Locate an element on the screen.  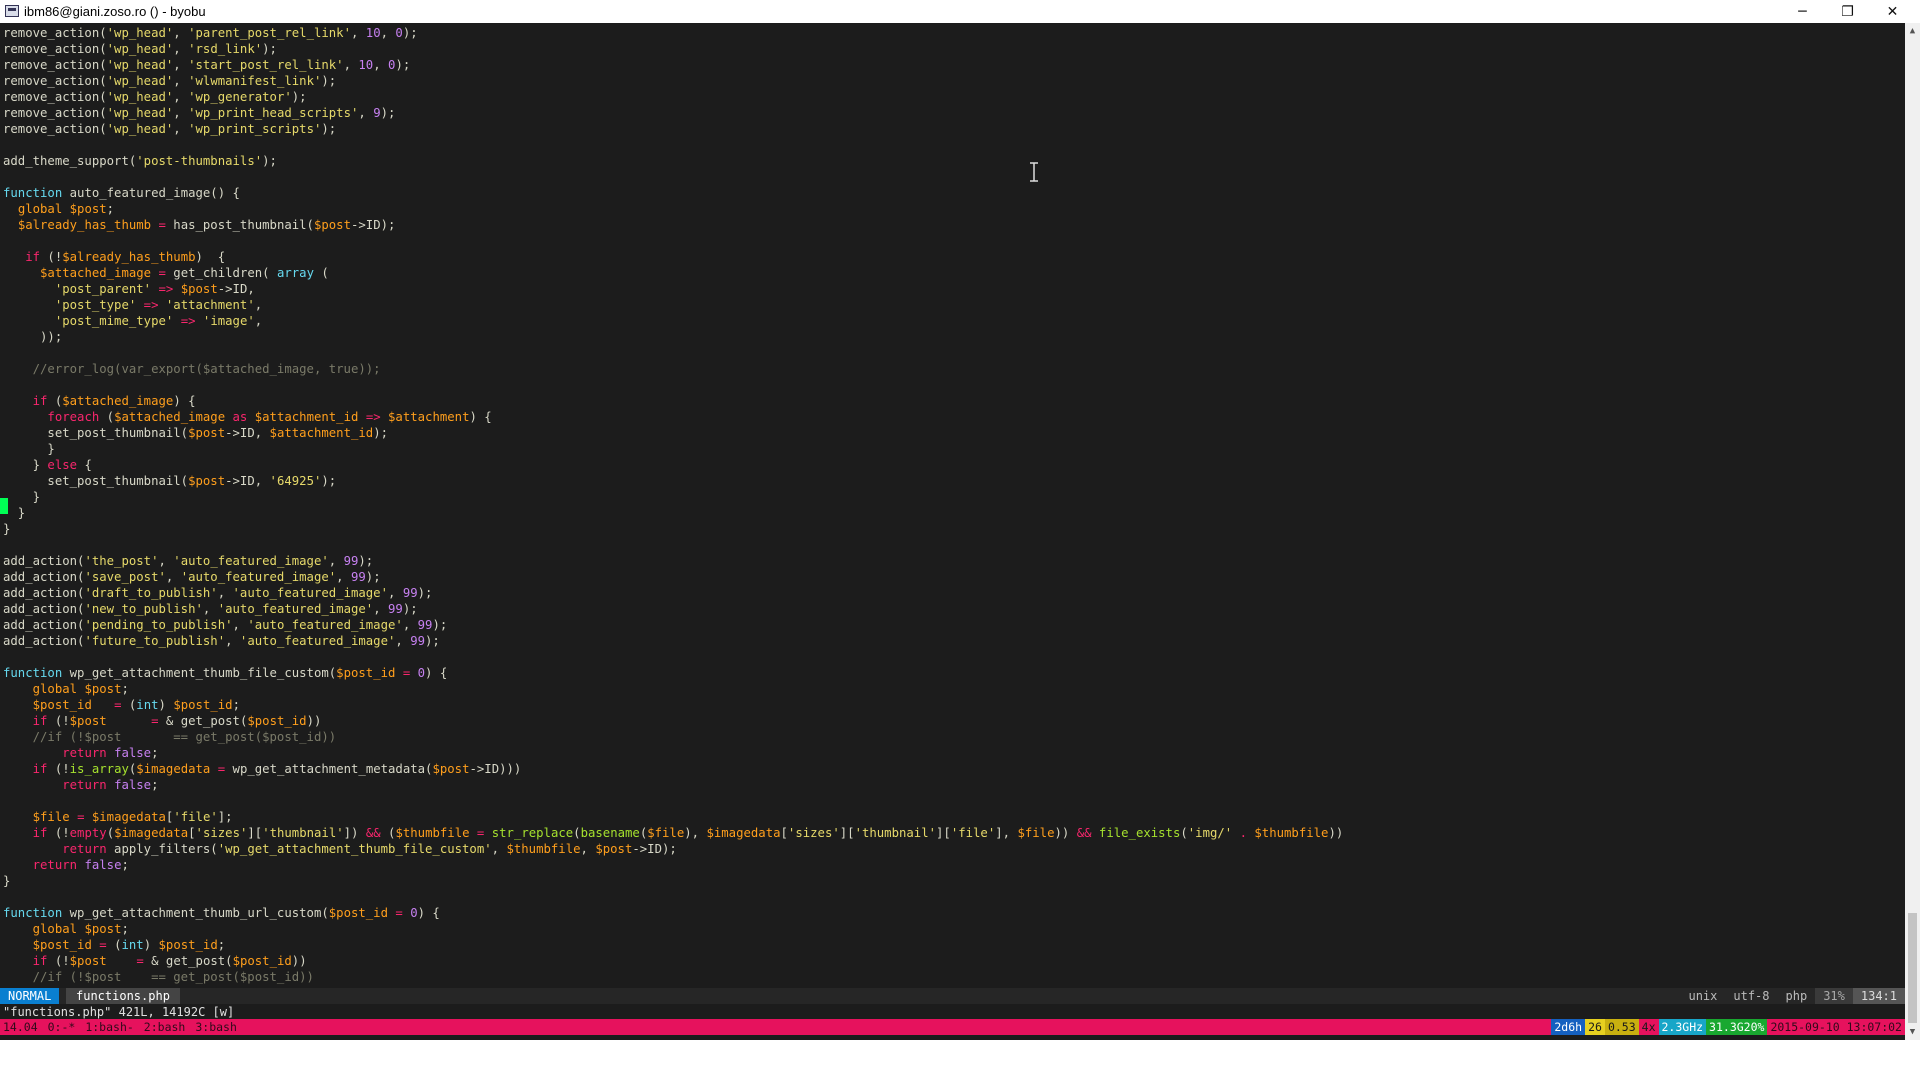
byobu-window-tab: 1:bash- is located at coordinates (114, 1027).